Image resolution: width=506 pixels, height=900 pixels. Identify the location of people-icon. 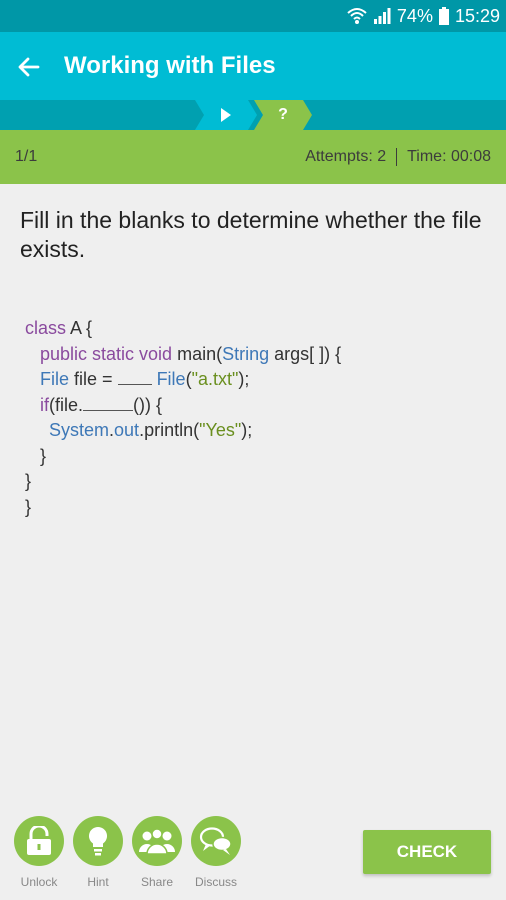
(157, 841).